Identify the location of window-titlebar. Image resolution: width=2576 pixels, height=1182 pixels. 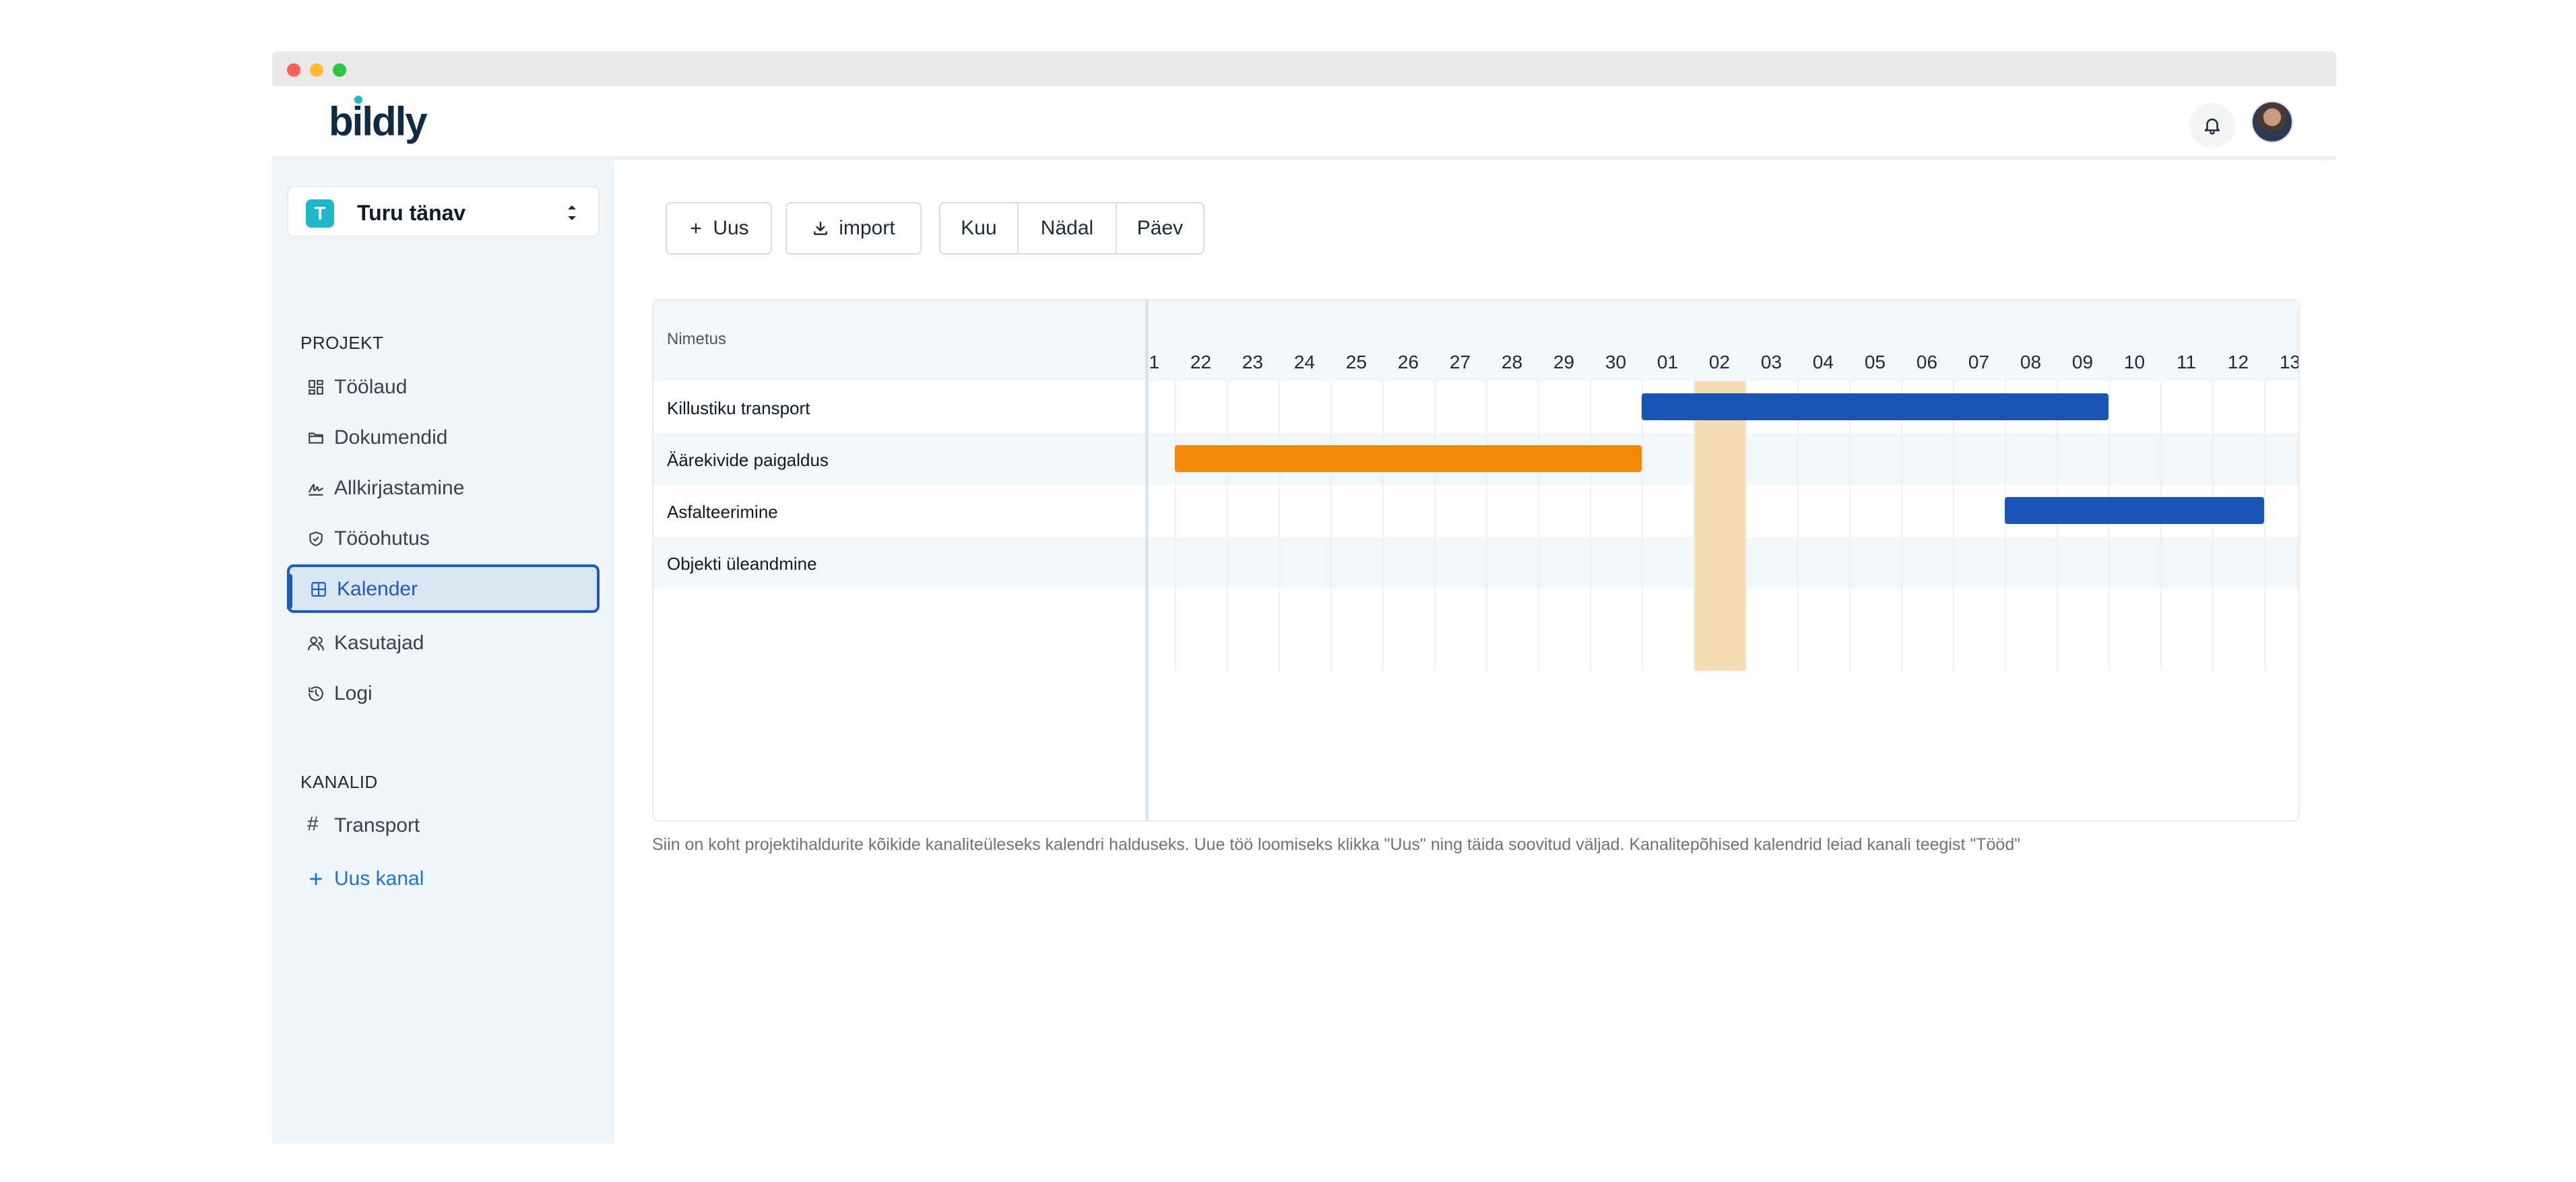
(1304, 69).